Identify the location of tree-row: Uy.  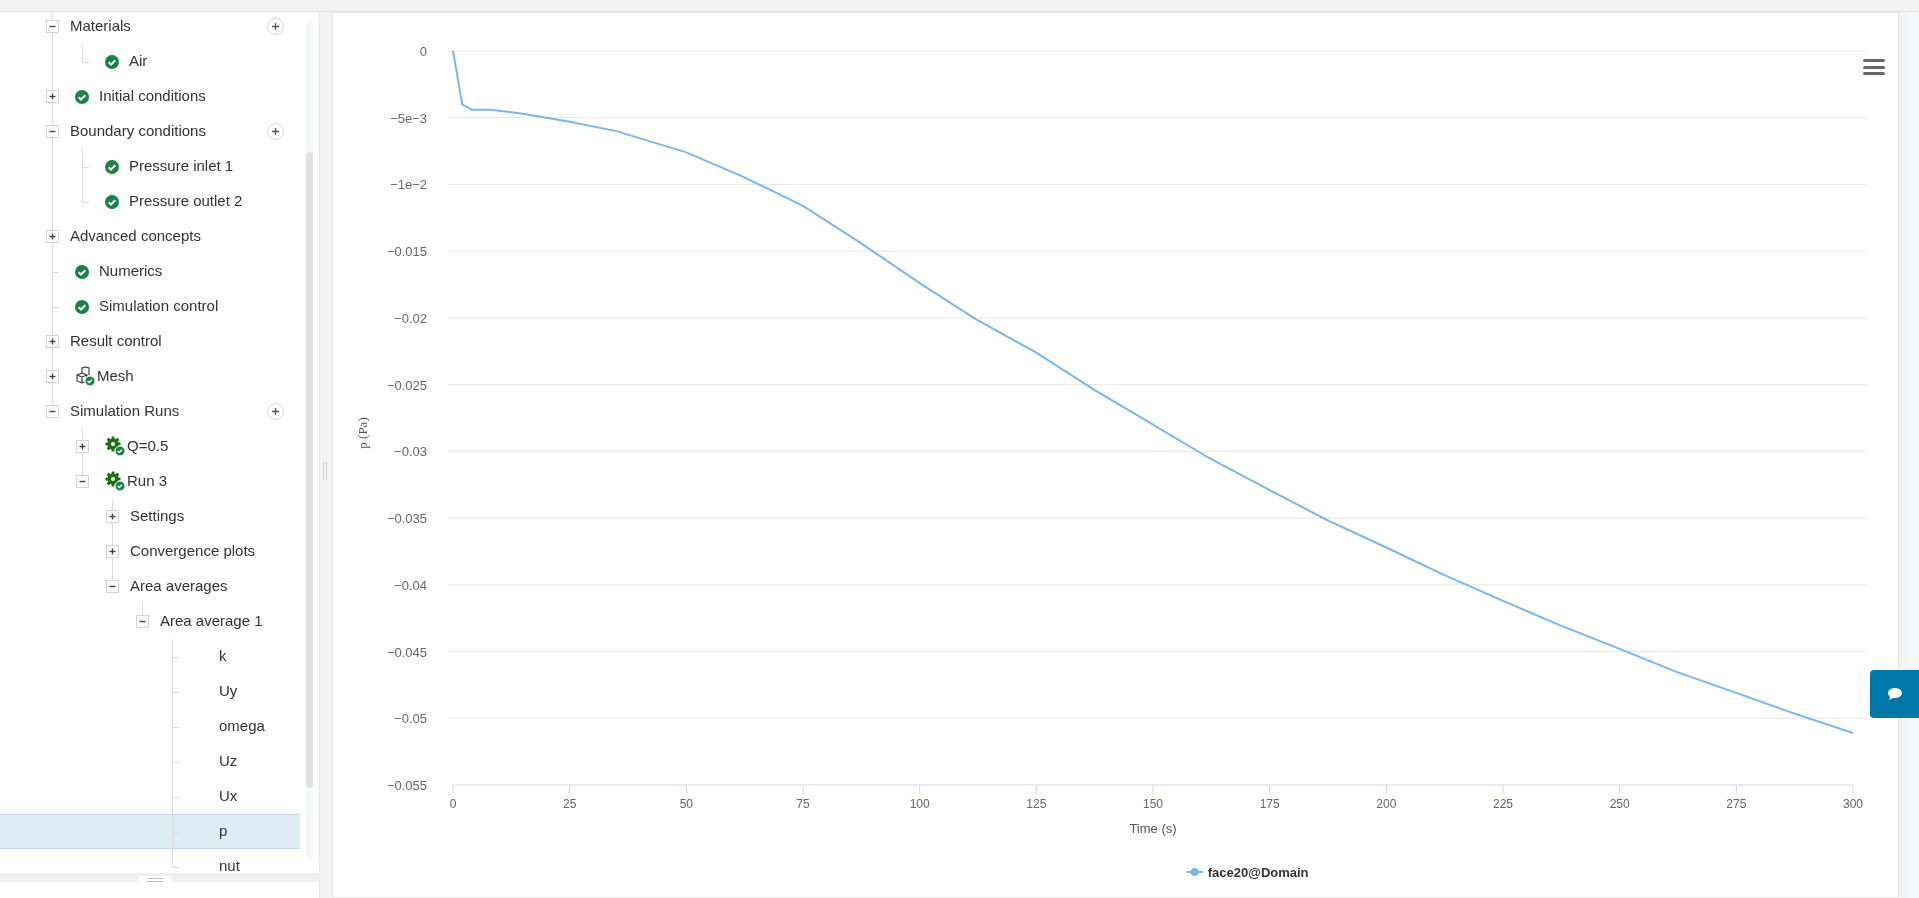
(150, 691).